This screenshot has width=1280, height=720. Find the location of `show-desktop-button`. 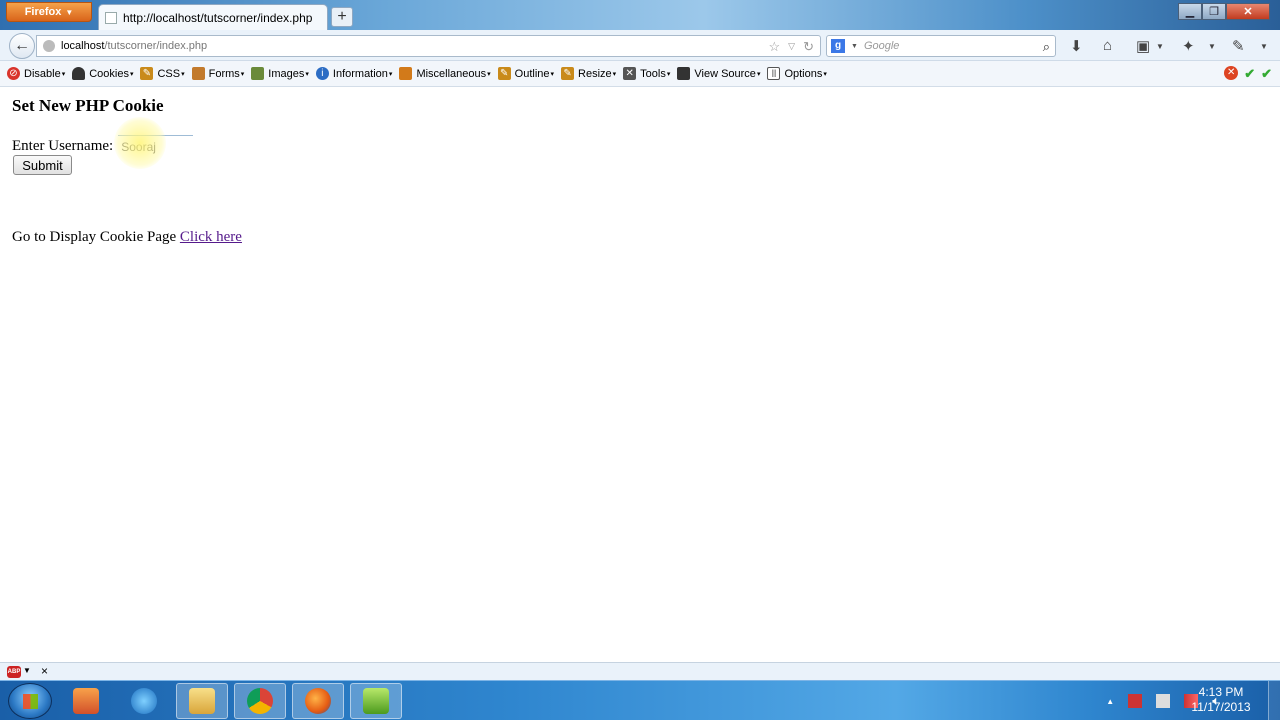

show-desktop-button is located at coordinates (1274, 700).